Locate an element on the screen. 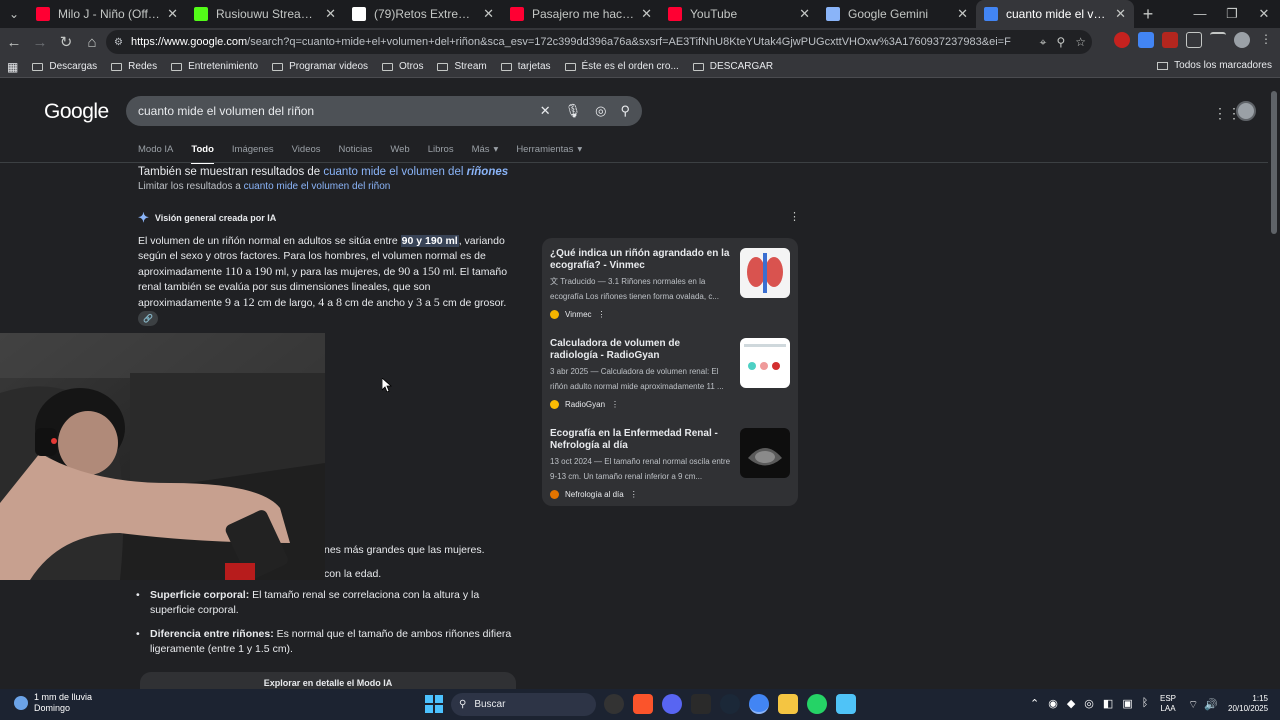 The width and height of the screenshot is (1280, 720). search-tab: Libros is located at coordinates (441, 154).